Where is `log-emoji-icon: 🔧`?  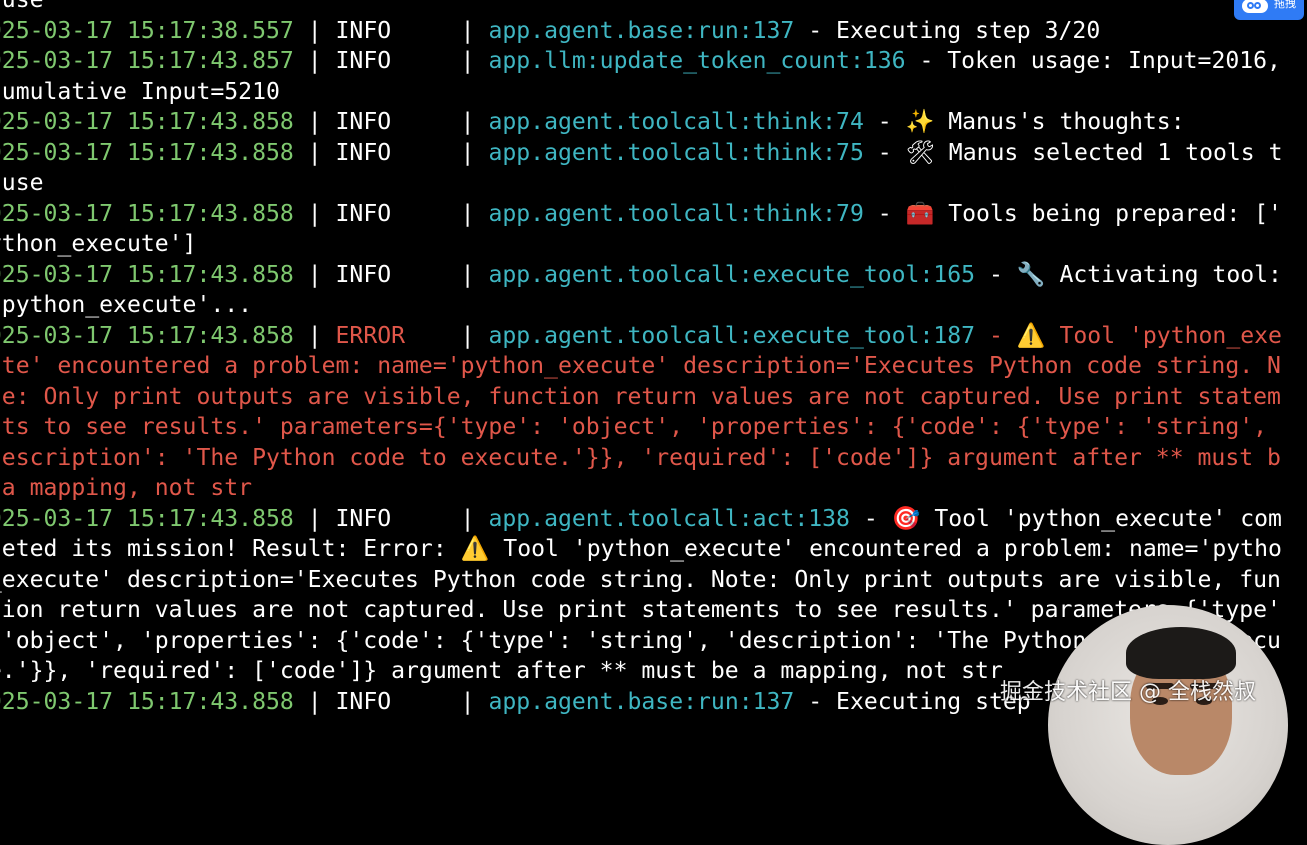 log-emoji-icon: 🔧 is located at coordinates (1031, 274).